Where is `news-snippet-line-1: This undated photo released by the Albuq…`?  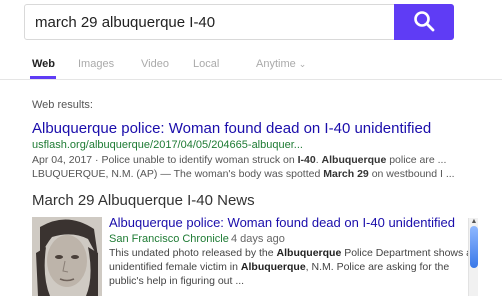
news-snippet-line-1: This undated photo released by the Albuq… is located at coordinates (293, 253).